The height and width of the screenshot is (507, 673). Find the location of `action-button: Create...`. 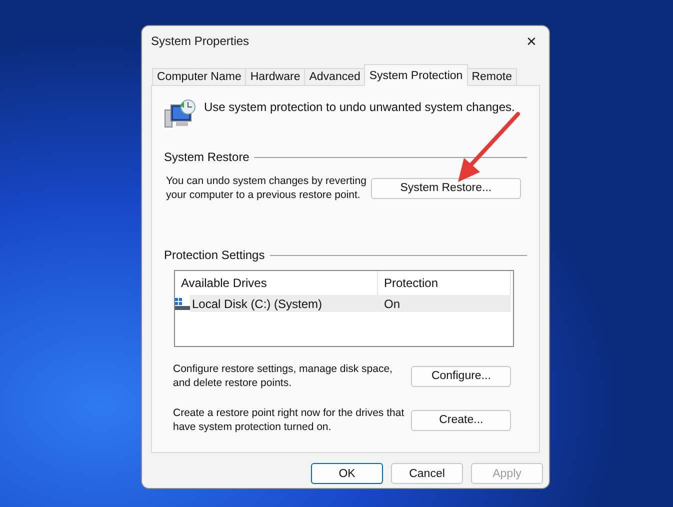

action-button: Create... is located at coordinates (461, 420).